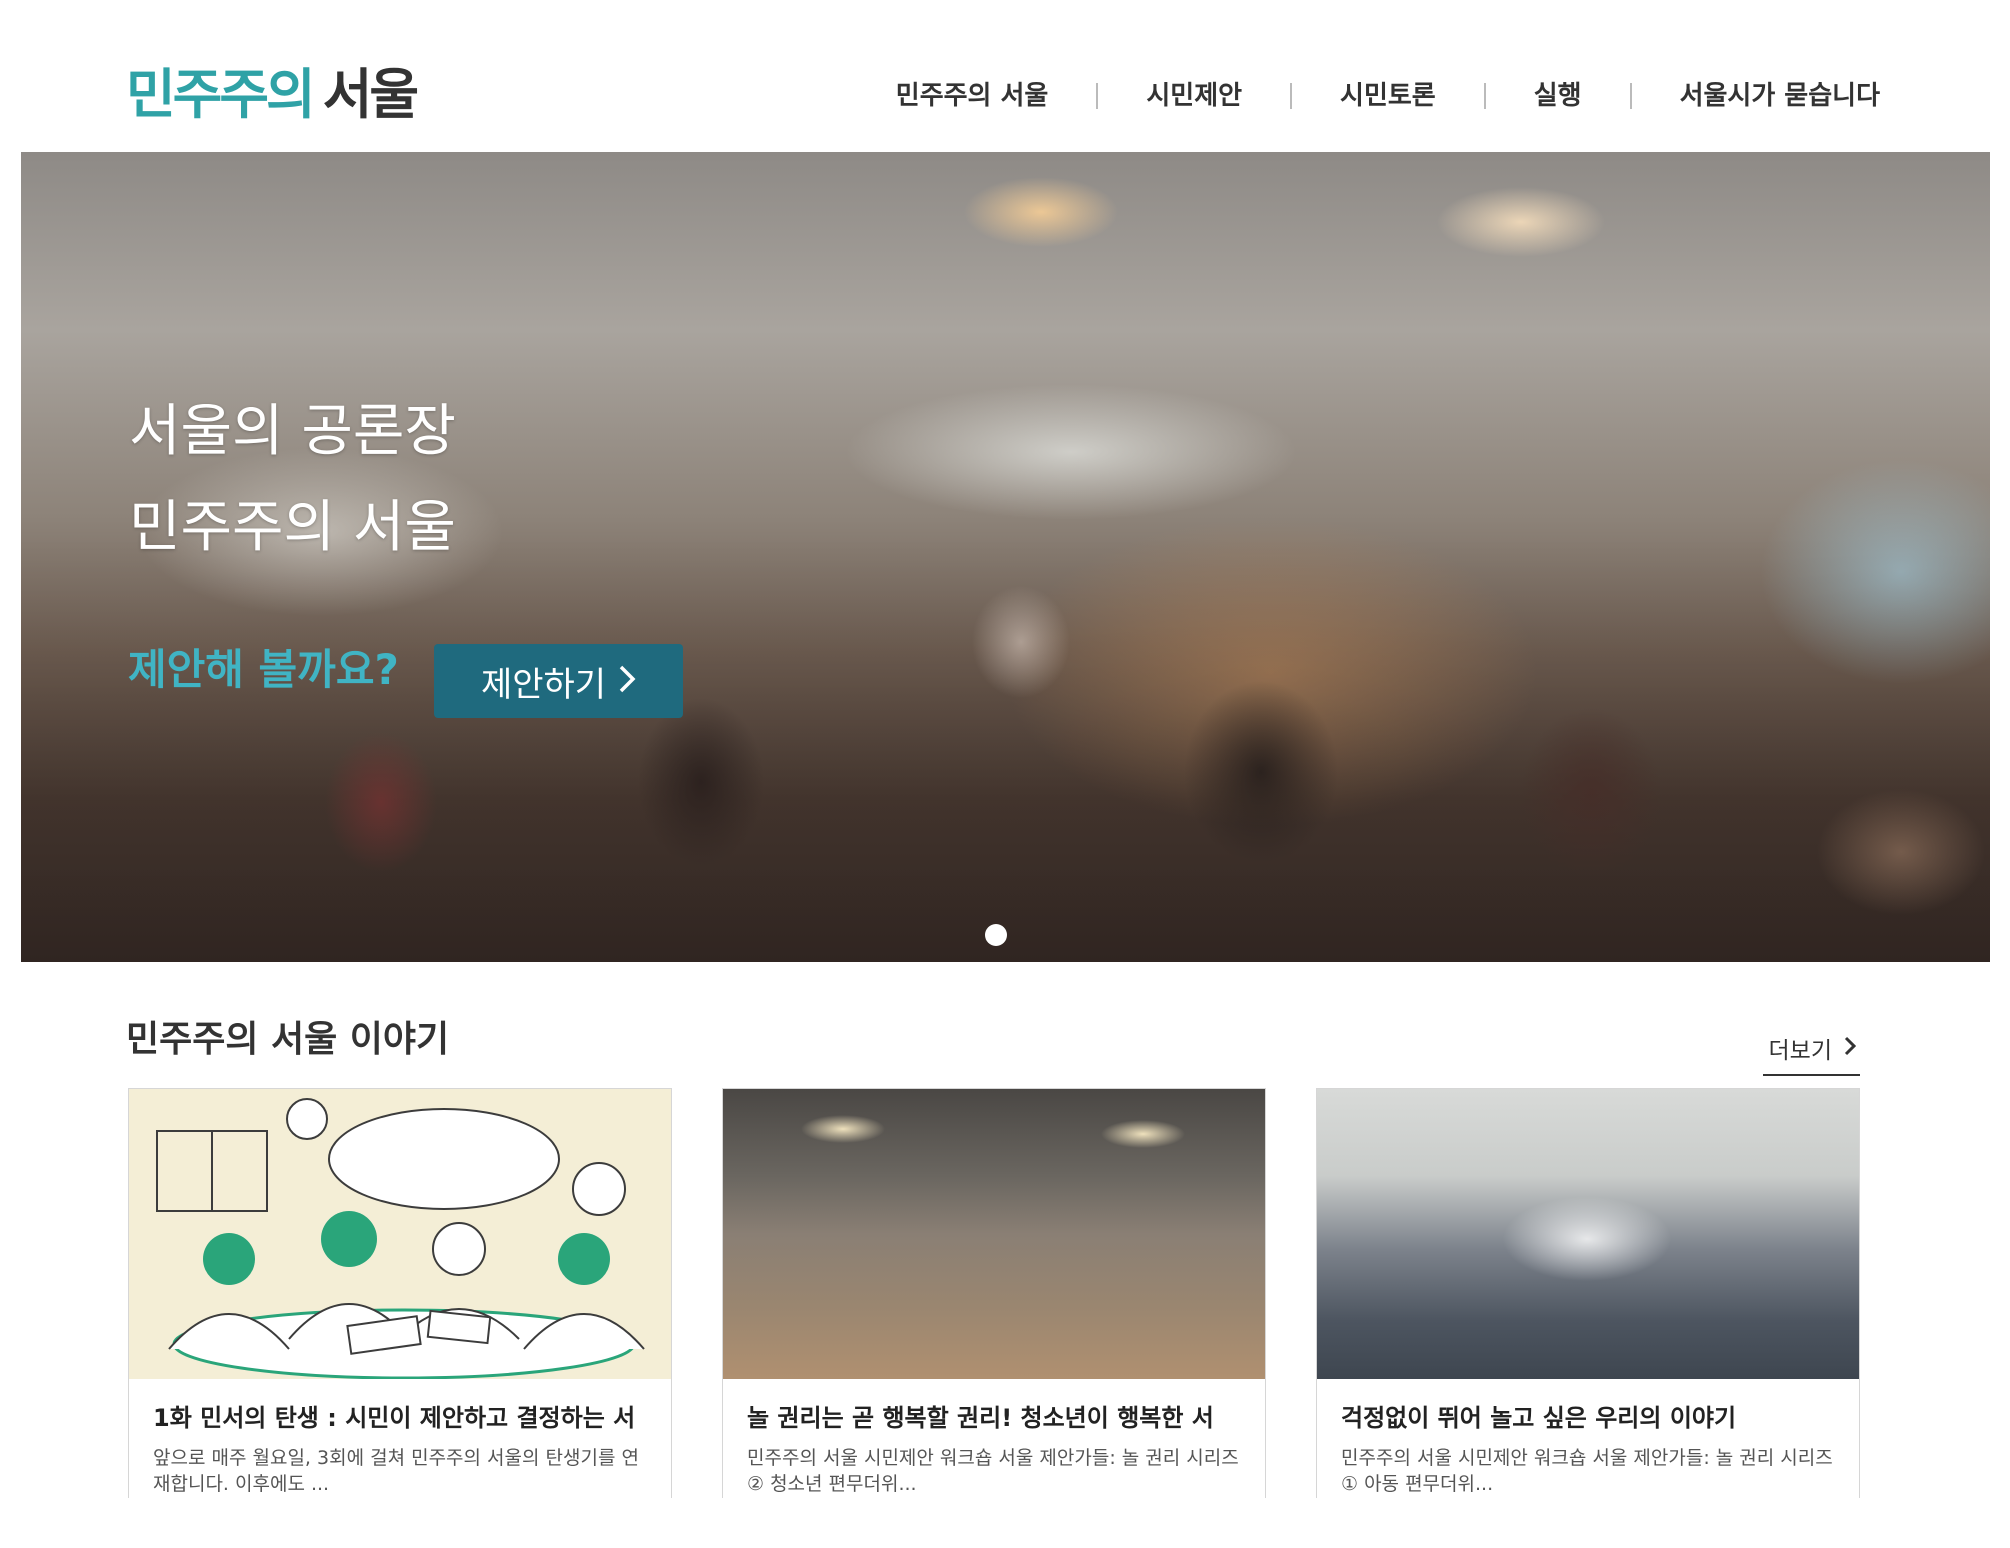 The width and height of the screenshot is (2010, 1548). What do you see at coordinates (292, 480) in the screenshot?
I see `hero-title: 서울의 공론장 민주주의 서울` at bounding box center [292, 480].